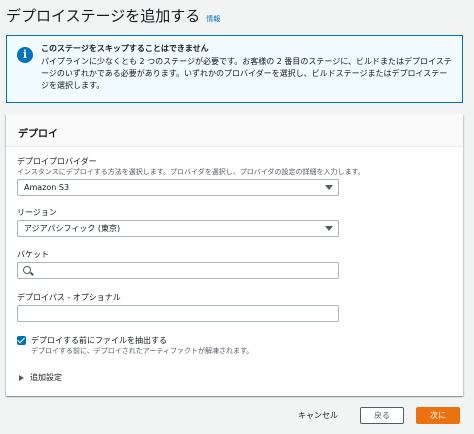 This screenshot has width=474, height=434. What do you see at coordinates (69, 297) in the screenshot?
I see `deploy-path-label: デプロイパス - オプショナル` at bounding box center [69, 297].